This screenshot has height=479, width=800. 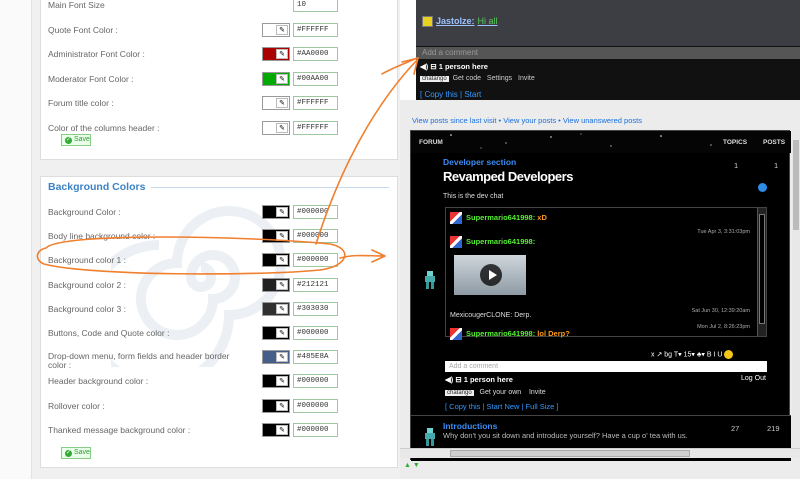 What do you see at coordinates (84, 212) in the screenshot?
I see `setting-label: Background Color :` at bounding box center [84, 212].